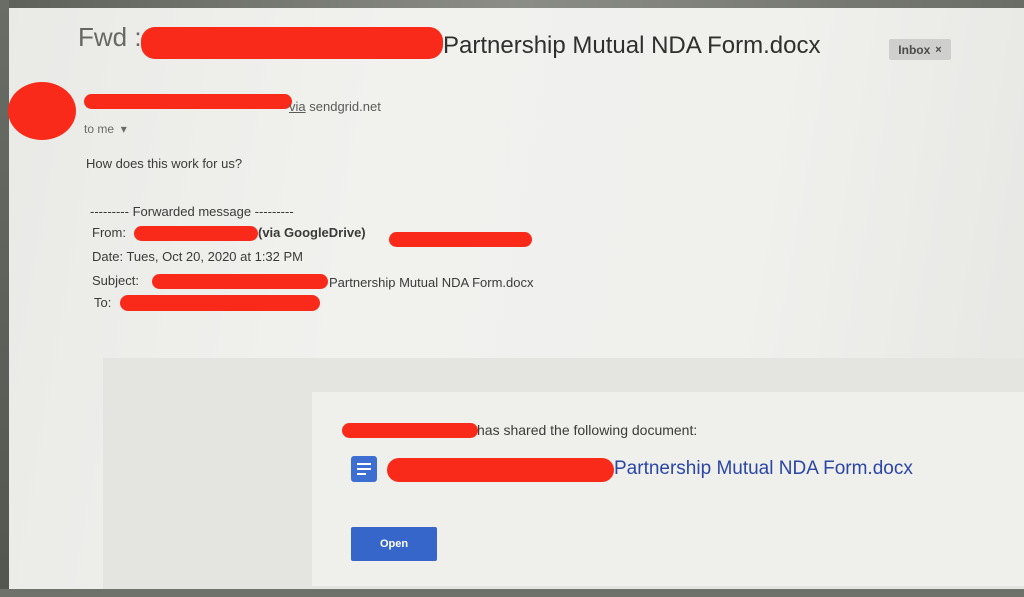  What do you see at coordinates (632, 45) in the screenshot?
I see `subject-title: Partnership Mutual NDA Form.docx` at bounding box center [632, 45].